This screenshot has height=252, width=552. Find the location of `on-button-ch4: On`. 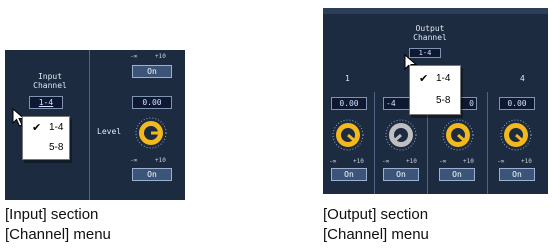

on-button-ch4: On is located at coordinates (517, 174).